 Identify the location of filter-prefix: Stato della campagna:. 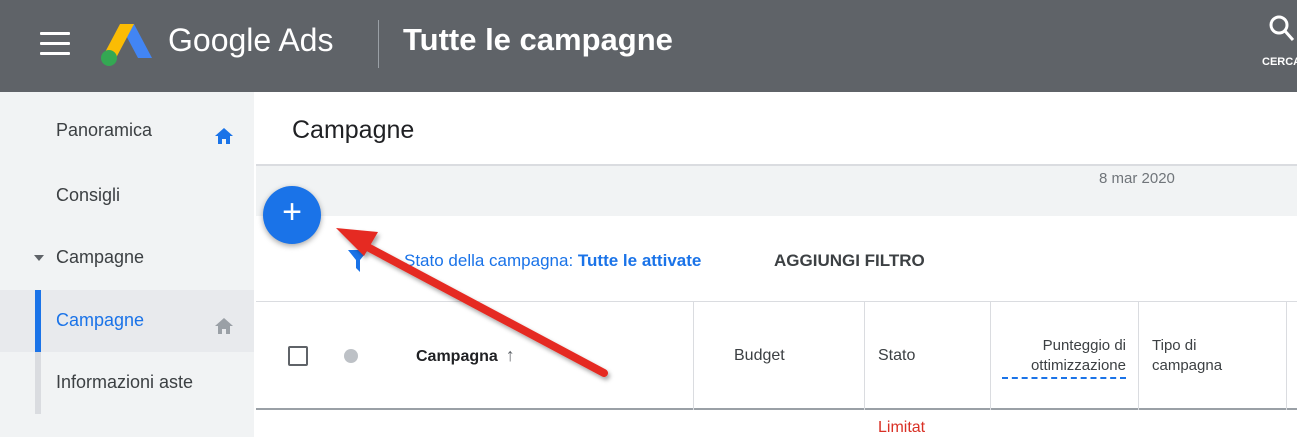
(491, 260).